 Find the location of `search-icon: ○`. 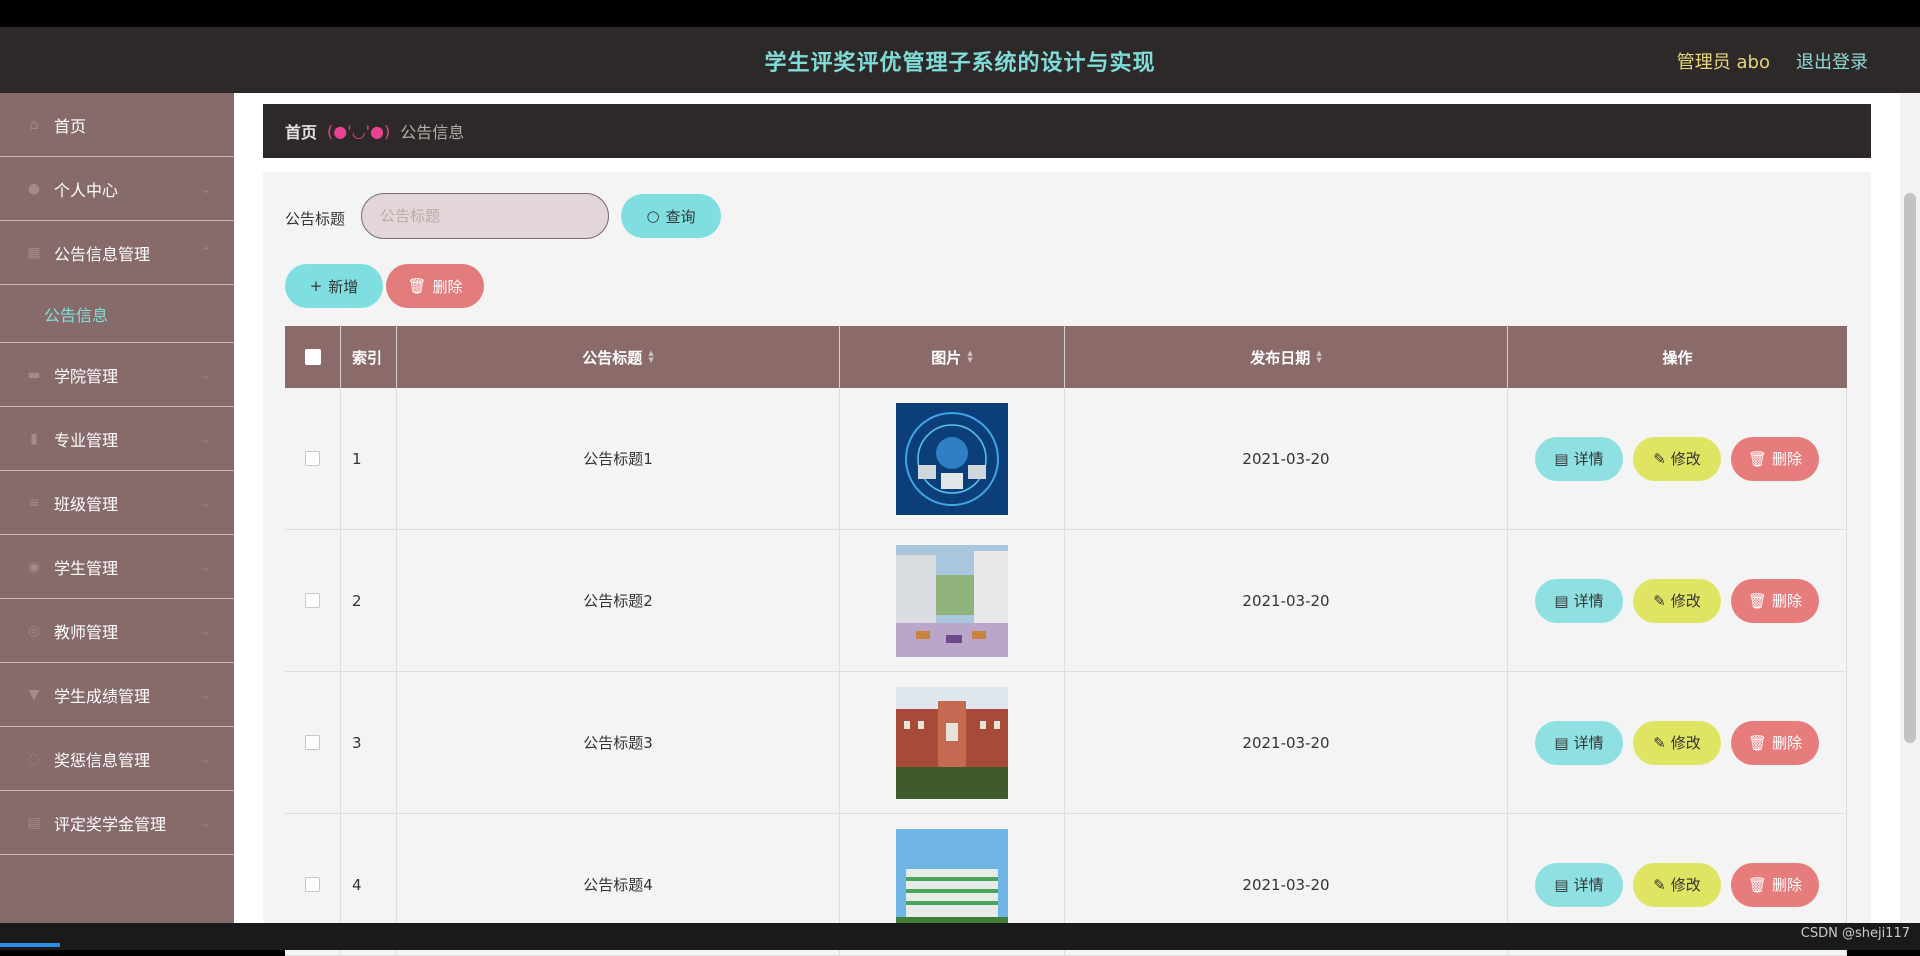

search-icon: ○ is located at coordinates (653, 216).